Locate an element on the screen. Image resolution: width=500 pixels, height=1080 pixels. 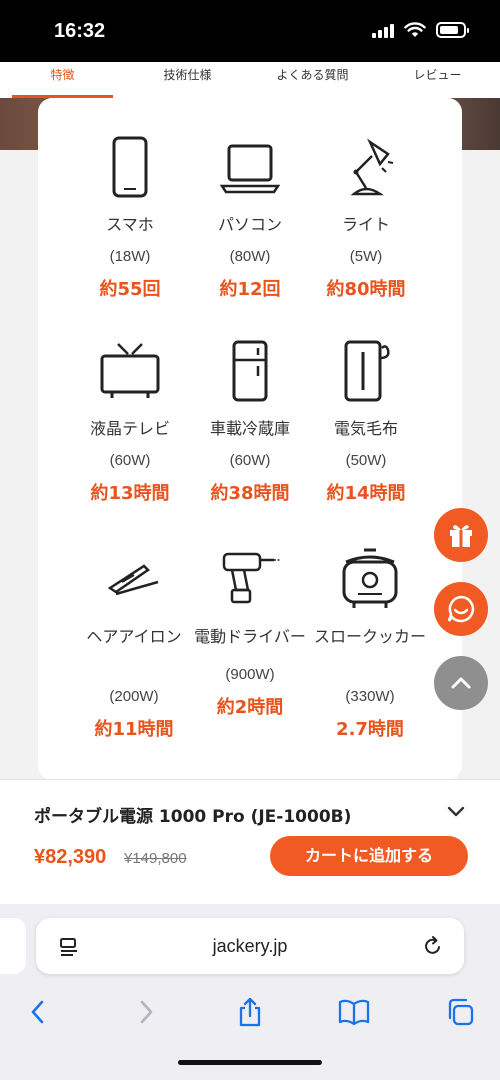
tabs-button is located at coordinates (460, 1012).